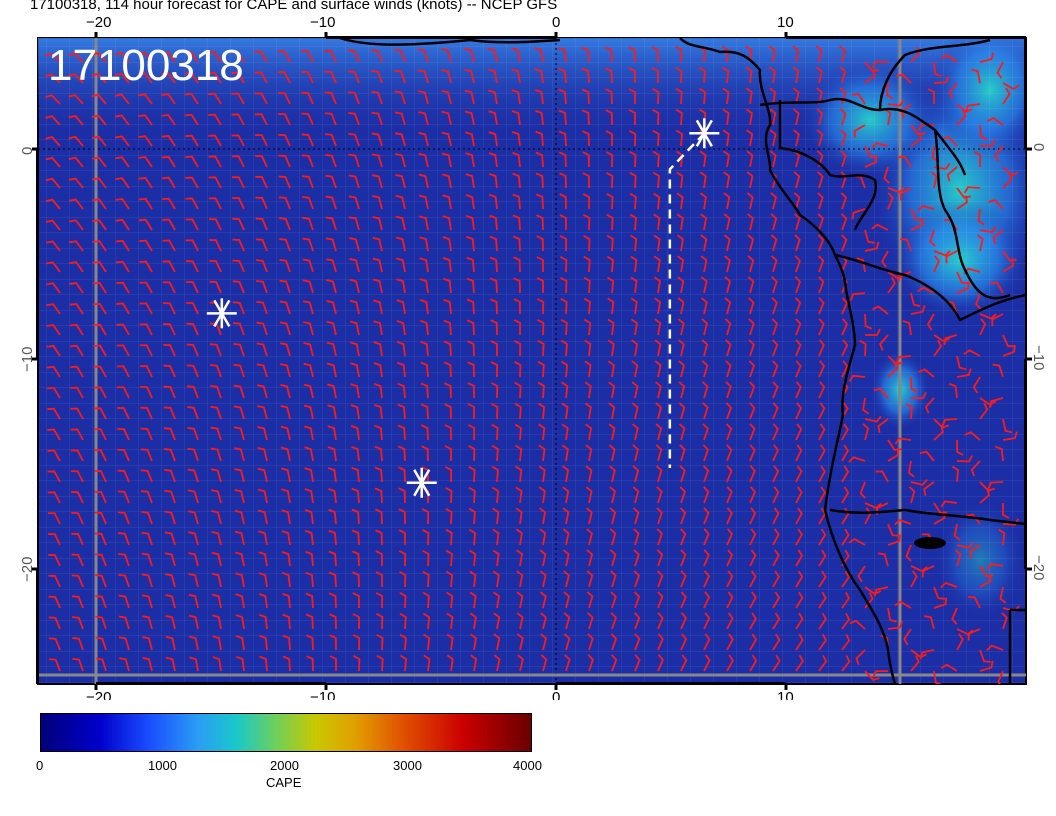 The image size is (1056, 816). What do you see at coordinates (322, 694) in the screenshot?
I see `bottom-lon-label: −10` at bounding box center [322, 694].